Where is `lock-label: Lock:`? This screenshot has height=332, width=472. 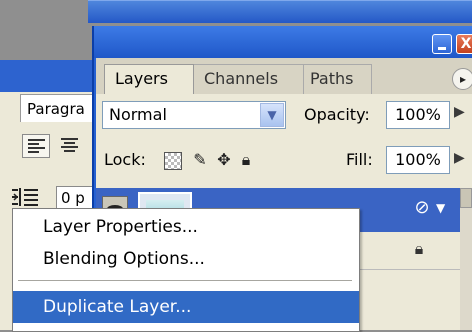
lock-label: Lock: is located at coordinates (125, 159).